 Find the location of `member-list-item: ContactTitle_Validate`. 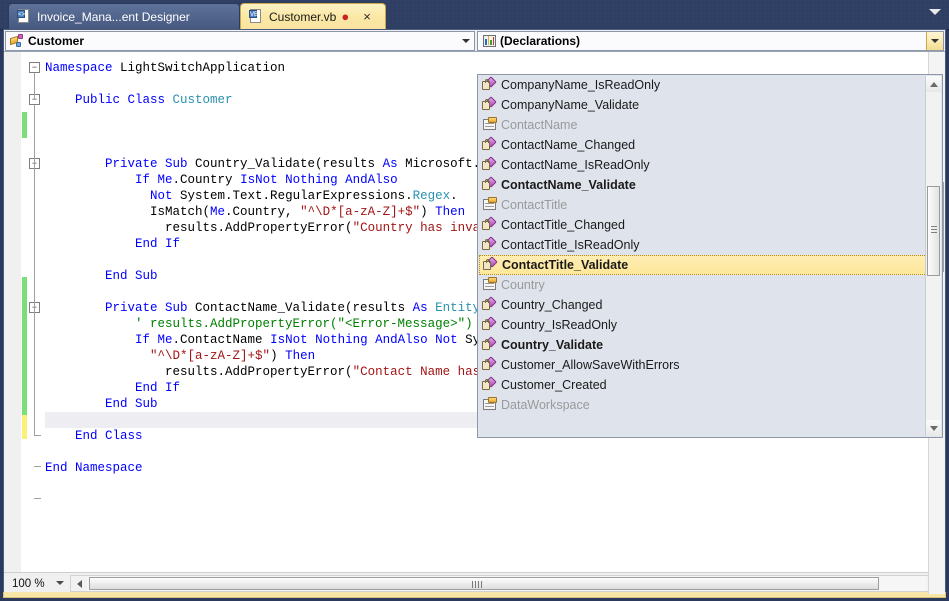

member-list-item: ContactTitle_Validate is located at coordinates (710, 265).